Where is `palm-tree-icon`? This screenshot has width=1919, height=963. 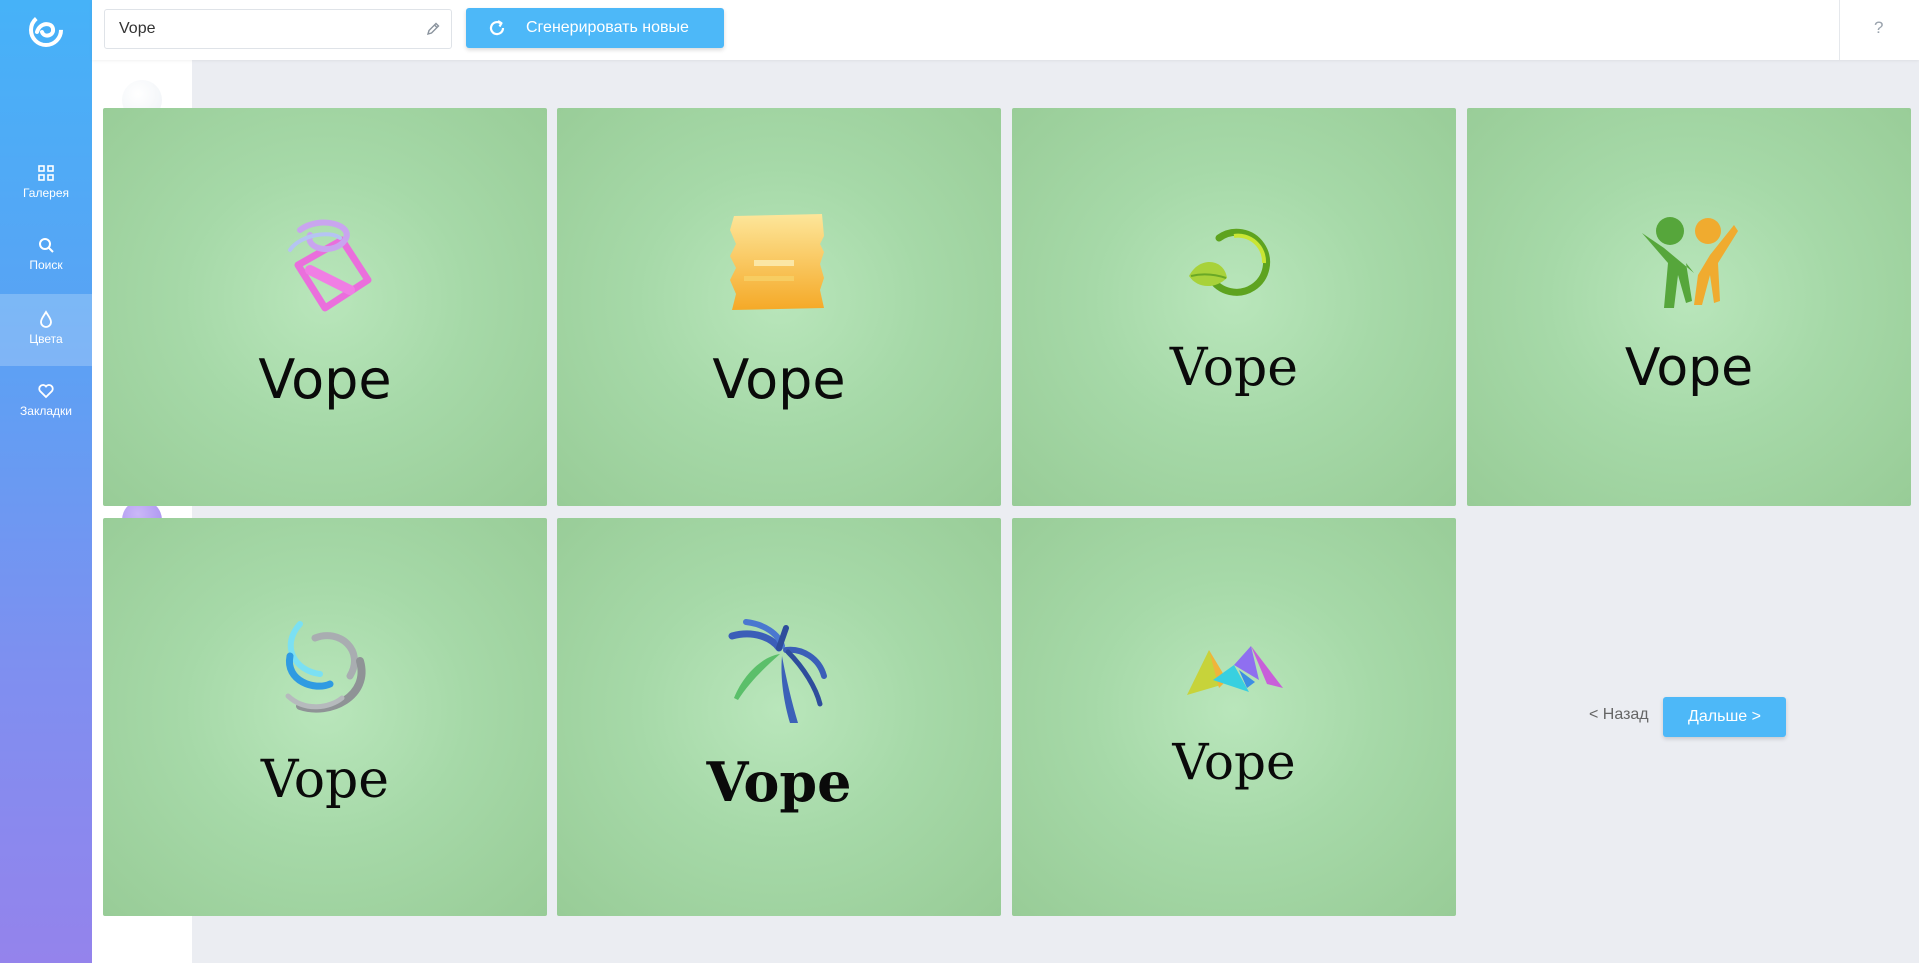
palm-tree-icon is located at coordinates (777, 671).